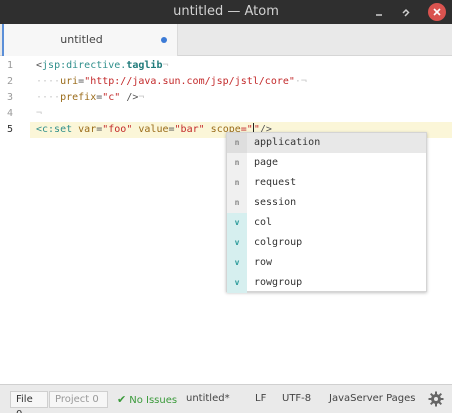  Describe the element at coordinates (54, 65) in the screenshot. I see `code-token: jsp:` at that location.